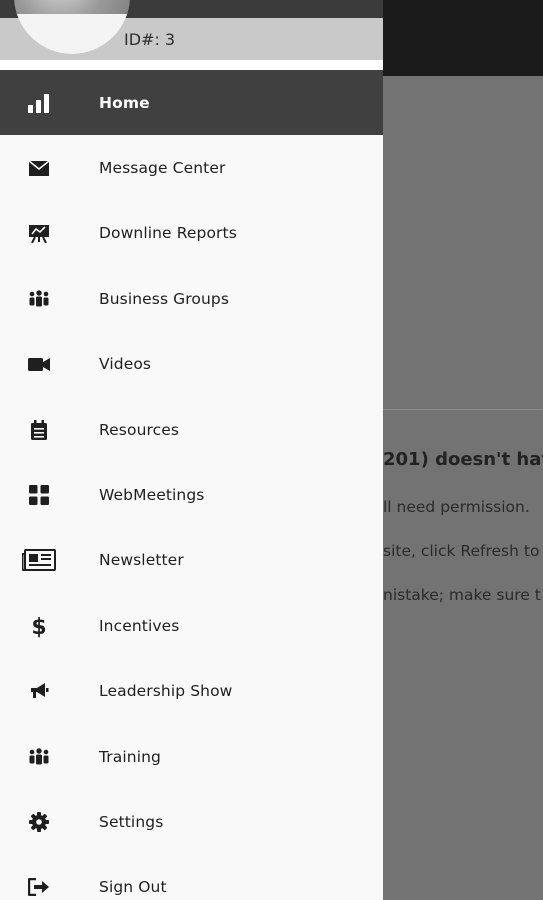 This screenshot has height=900, width=543. What do you see at coordinates (164, 298) in the screenshot?
I see `menu-item-label: Business Groups` at bounding box center [164, 298].